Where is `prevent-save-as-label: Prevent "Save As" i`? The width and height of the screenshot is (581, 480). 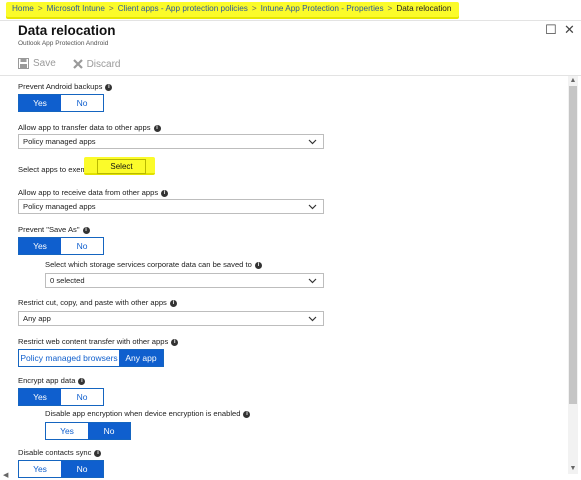
prevent-save-as-label: Prevent "Save As" i is located at coordinates (54, 229).